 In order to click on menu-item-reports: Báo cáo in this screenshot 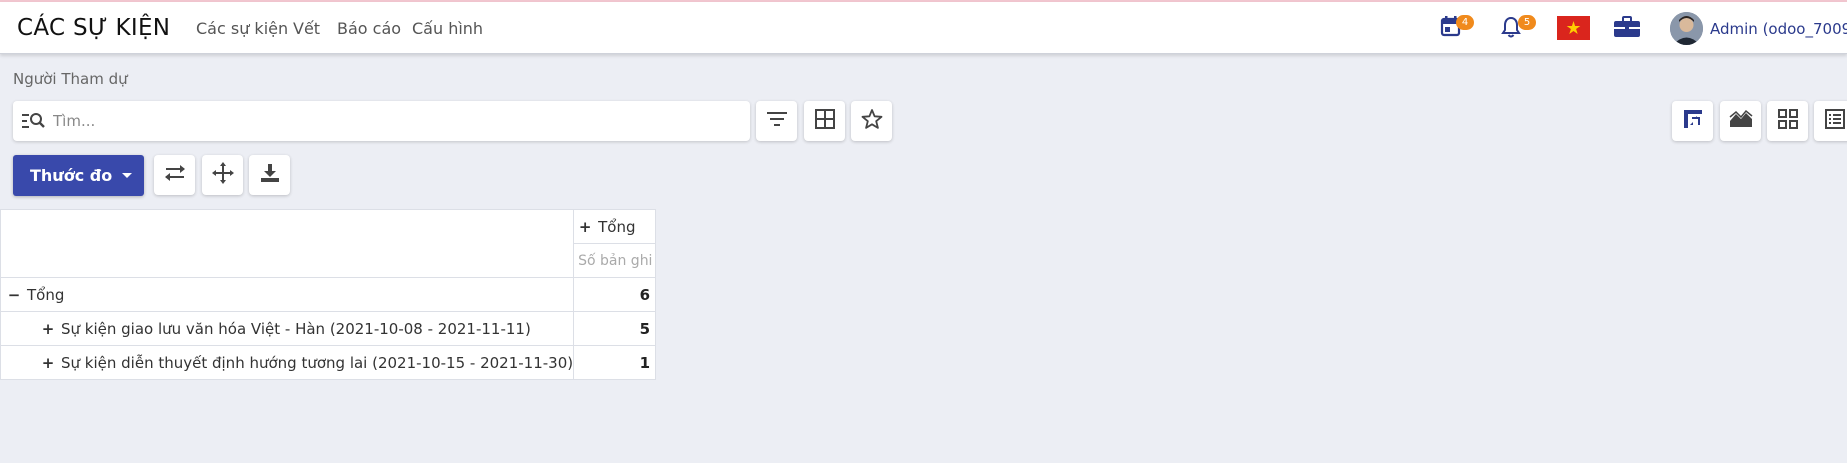, I will do `click(369, 28)`.